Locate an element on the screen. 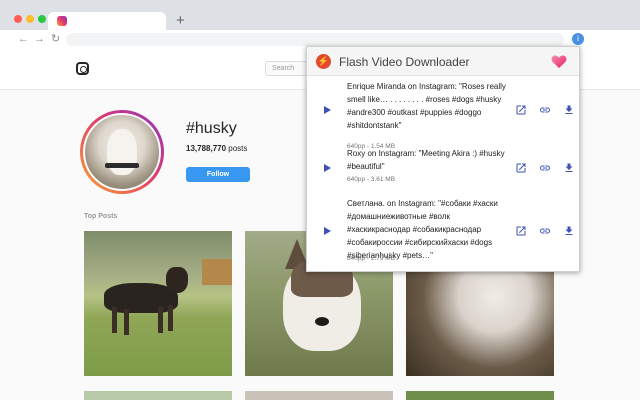 The height and width of the screenshot is (400, 640). avatar-dog-shape is located at coordinates (122, 152).